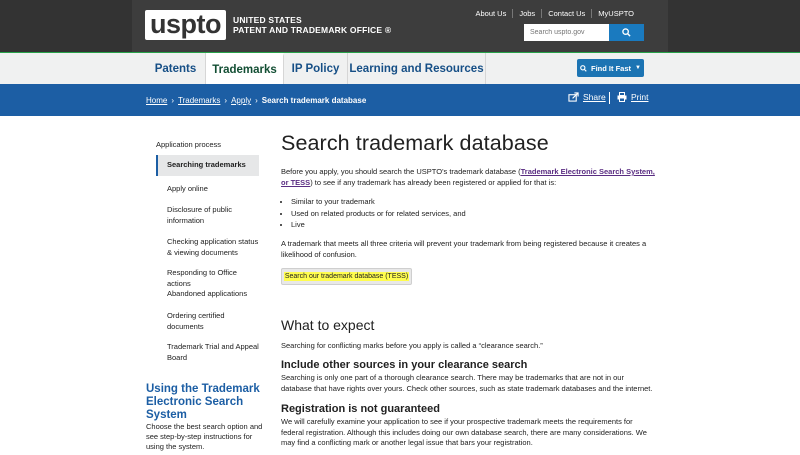  I want to click on breadcrumb-apply: Apply, so click(241, 100).